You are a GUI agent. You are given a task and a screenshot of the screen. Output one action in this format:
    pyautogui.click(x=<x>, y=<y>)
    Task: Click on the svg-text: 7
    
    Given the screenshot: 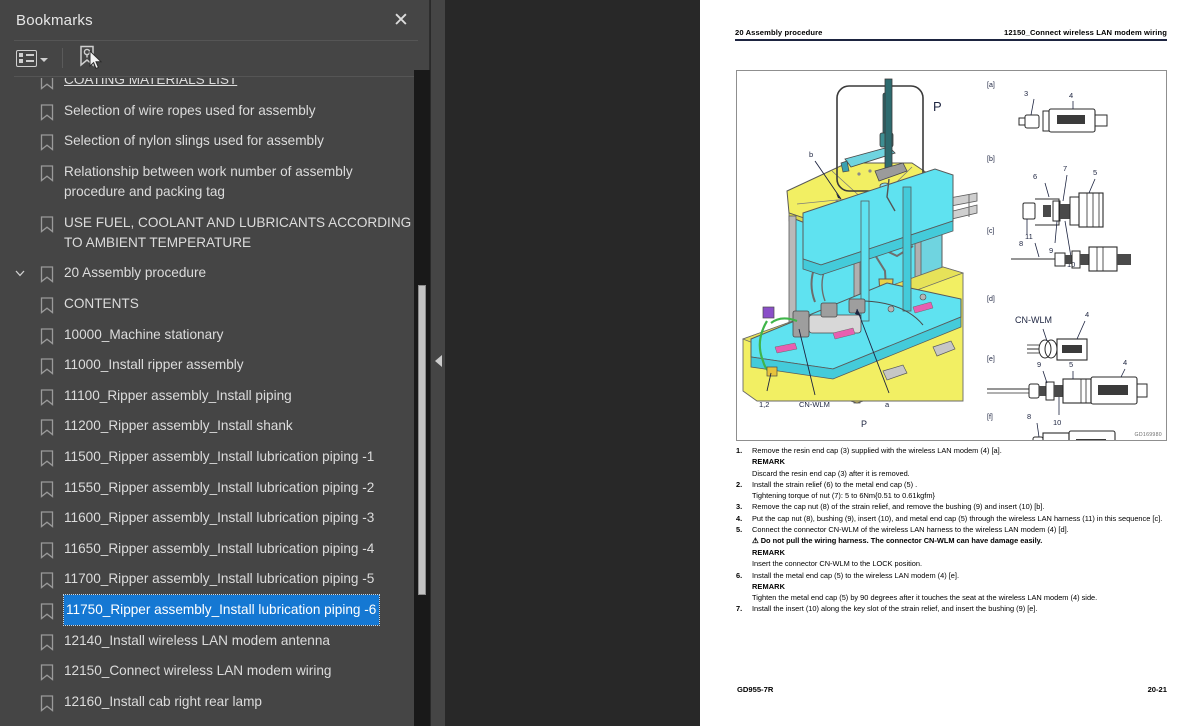 What is the action you would take?
    pyautogui.click(x=1065, y=168)
    